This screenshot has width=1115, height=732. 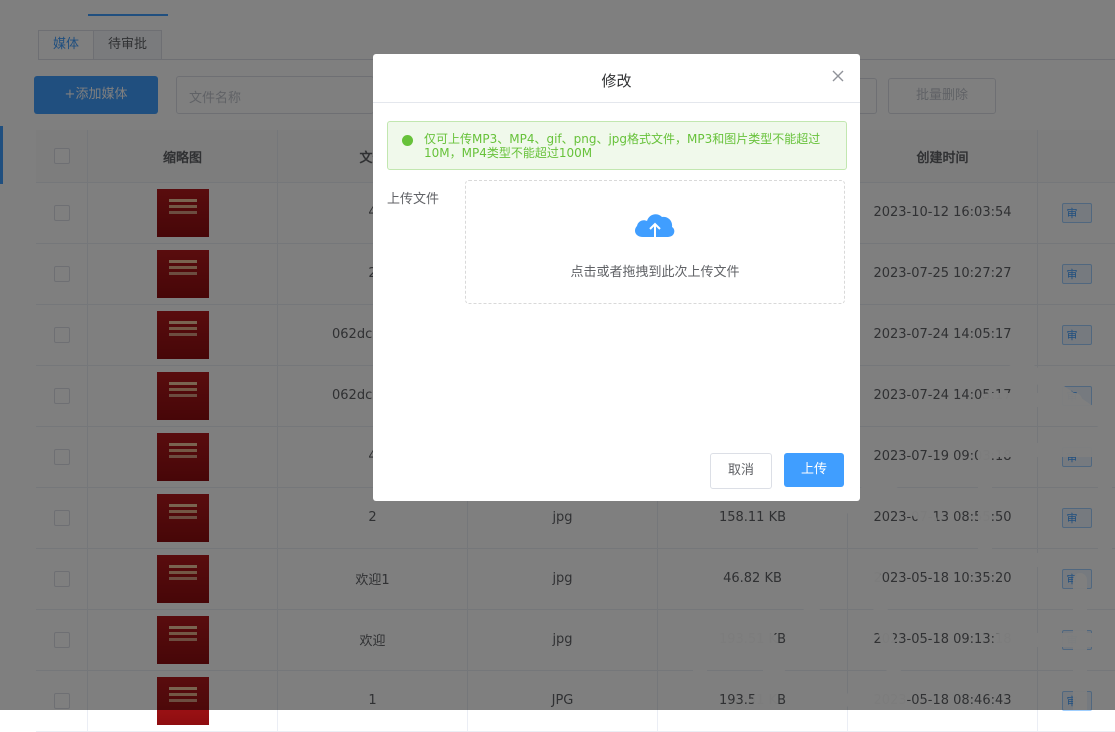 What do you see at coordinates (655, 272) in the screenshot?
I see `dropzone-text: 点击或者拖拽到此次上传文件` at bounding box center [655, 272].